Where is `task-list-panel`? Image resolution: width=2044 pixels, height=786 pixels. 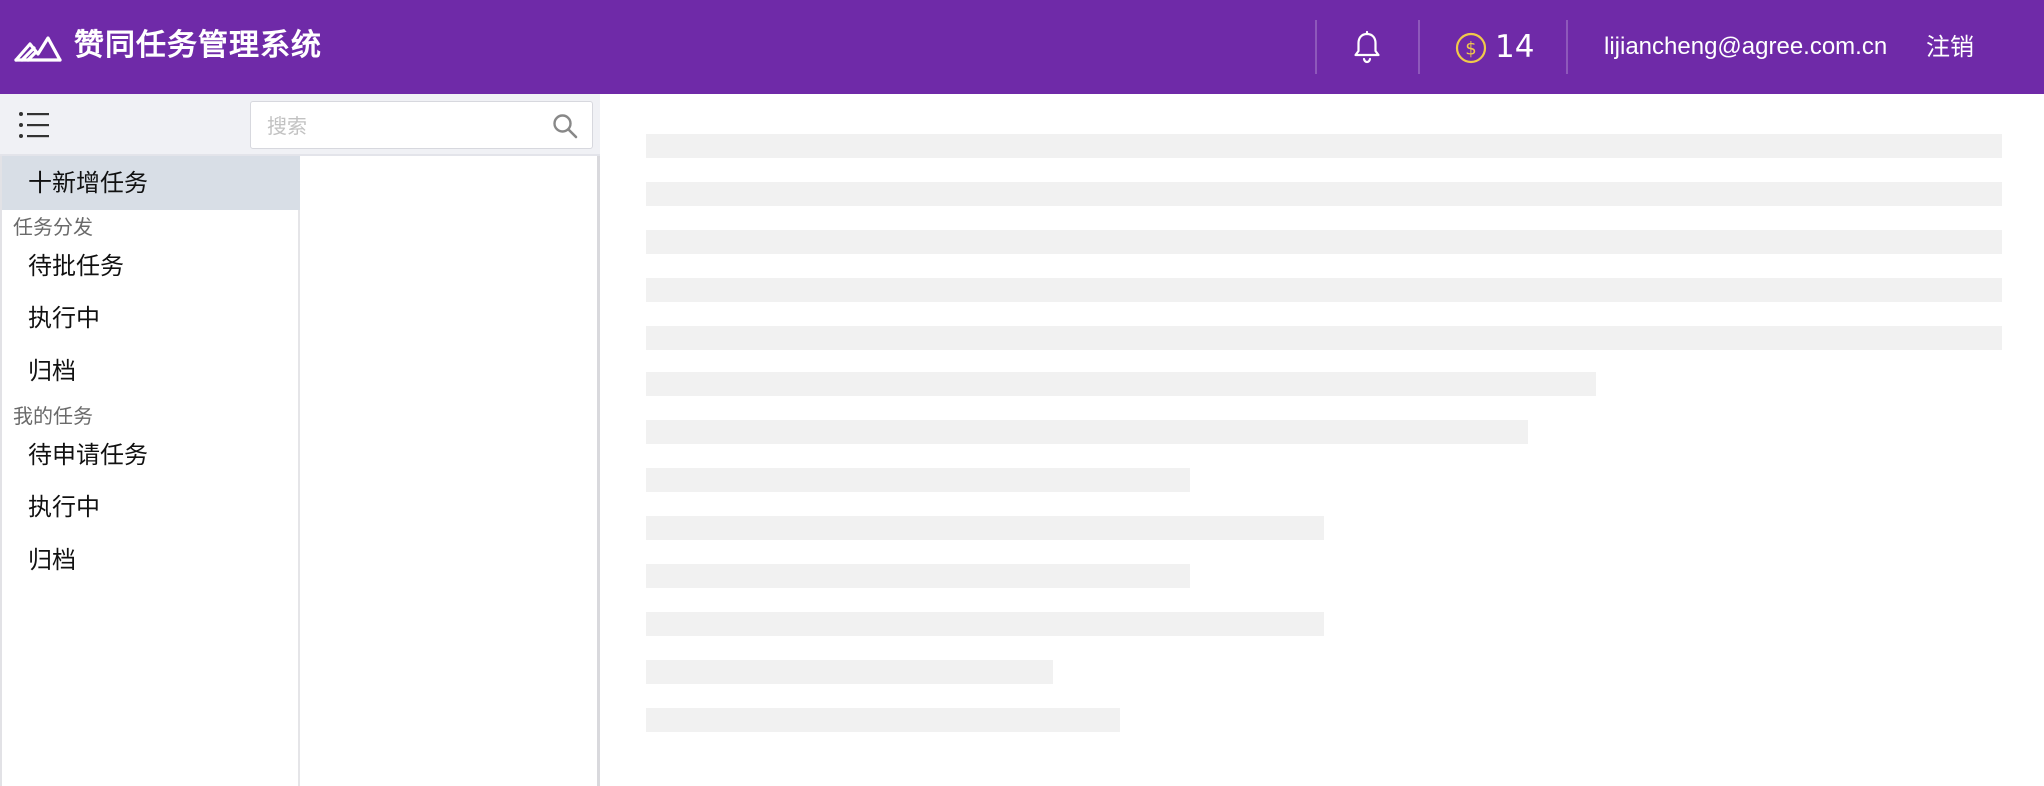
task-list-panel is located at coordinates (450, 471).